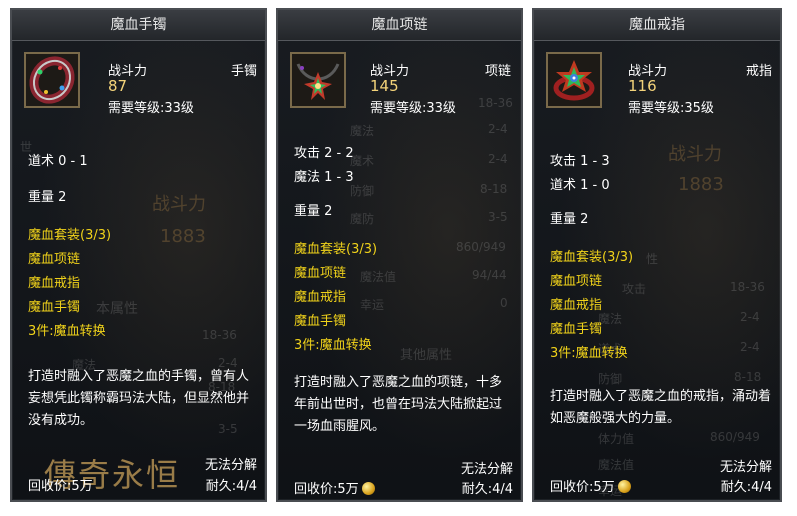 The image size is (797, 516). I want to click on bg-text: 其他属性, so click(426, 355).